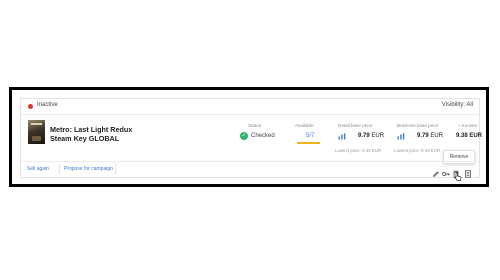 Image resolution: width=500 pixels, height=280 pixels. What do you see at coordinates (304, 125) in the screenshot?
I see `available-column-header: Available` at bounding box center [304, 125].